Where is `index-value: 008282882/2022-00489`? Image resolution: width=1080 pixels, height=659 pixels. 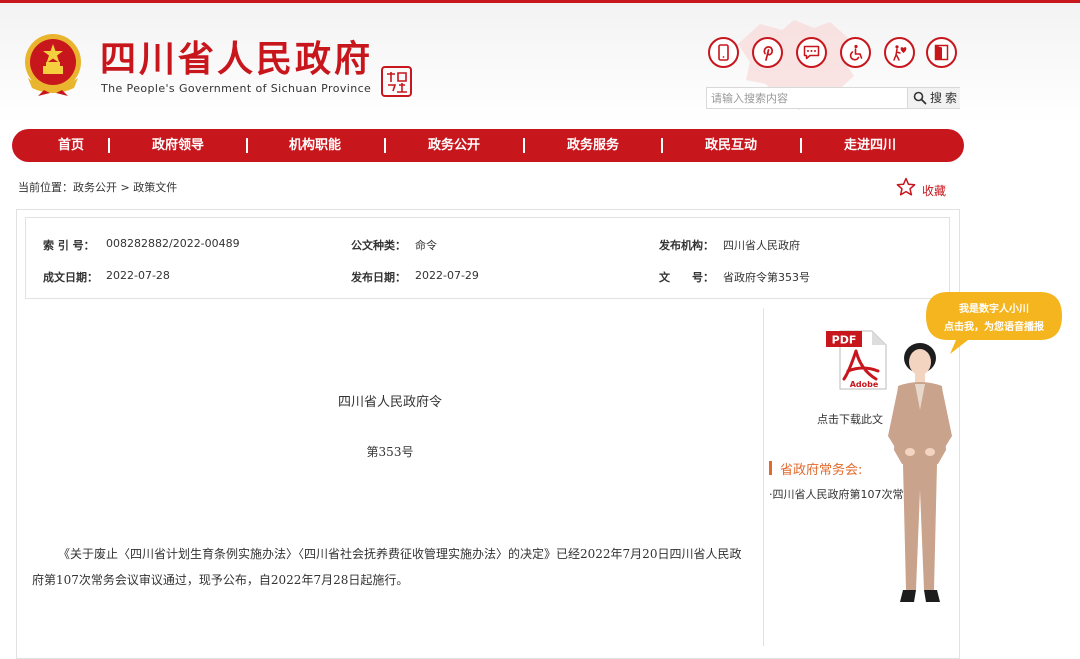
index-value: 008282882/2022-00489 is located at coordinates (173, 243).